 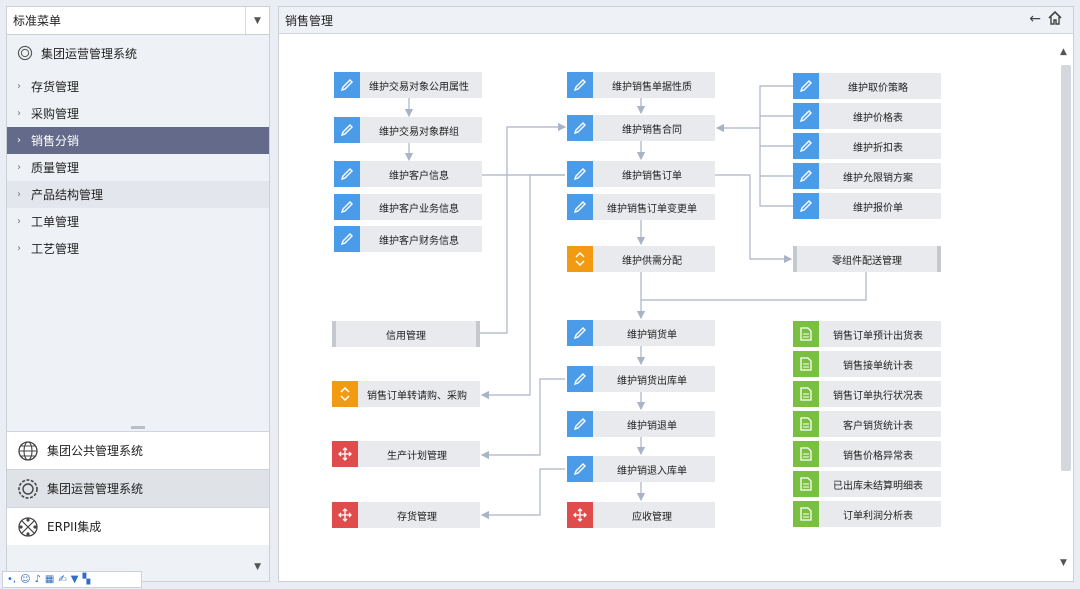 I want to click on flow-node-label: 维护销售订单, so click(x=652, y=176).